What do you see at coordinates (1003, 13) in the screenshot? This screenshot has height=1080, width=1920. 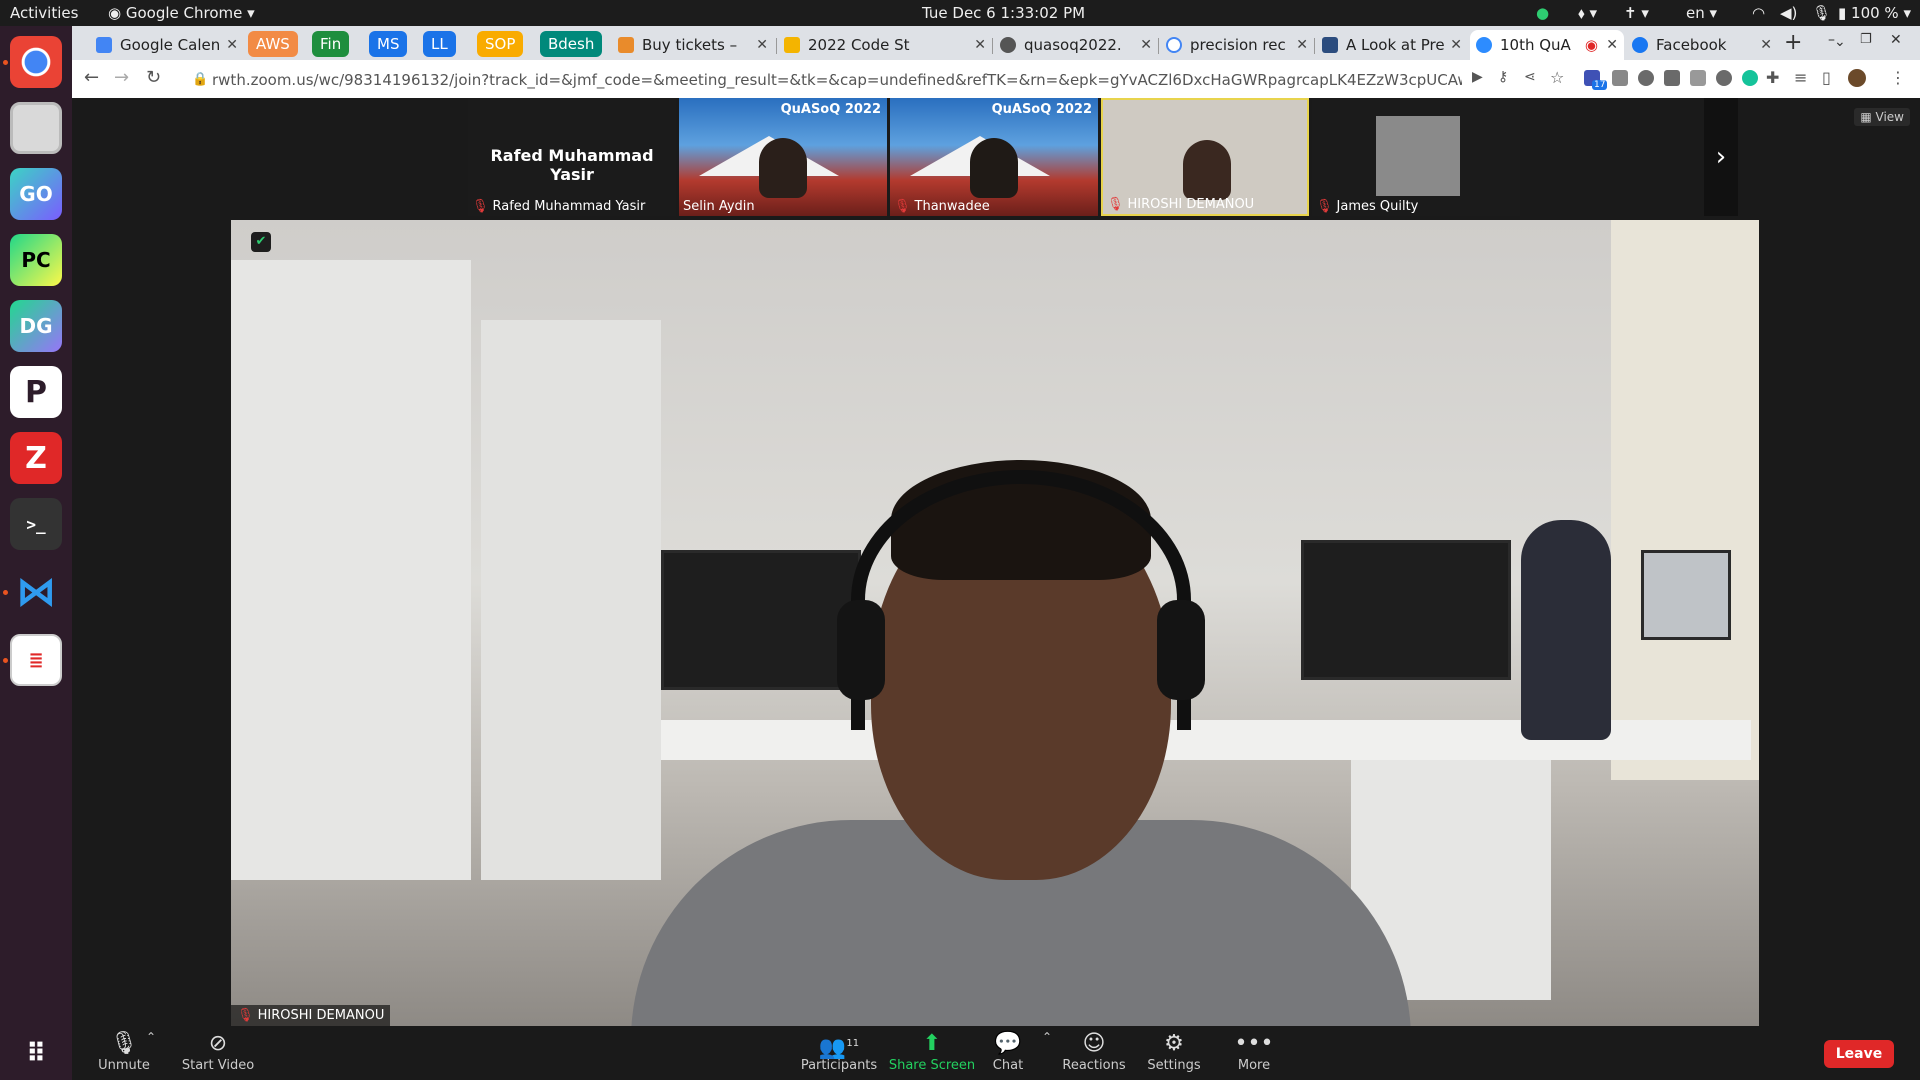 I see `clock: Tue Dec 6 1:33:02 PM` at bounding box center [1003, 13].